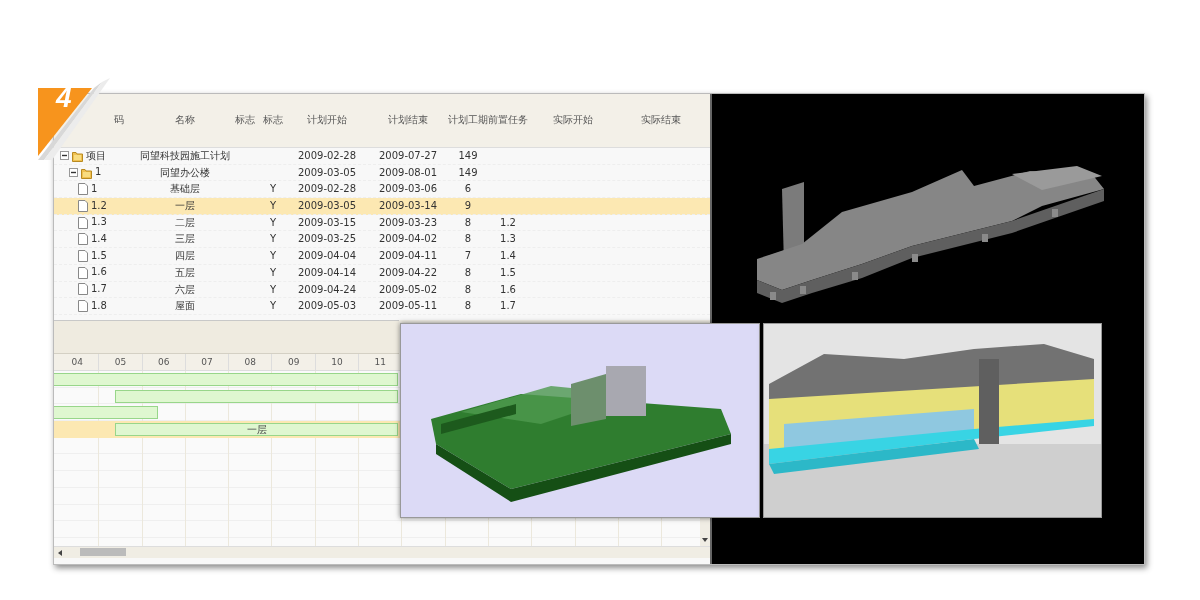  I want to click on down-arrow-icon, so click(705, 540).